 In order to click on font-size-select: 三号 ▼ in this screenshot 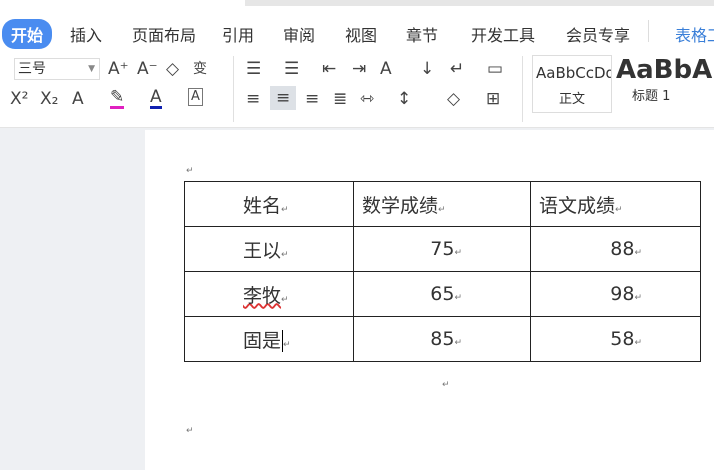, I will do `click(57, 69)`.